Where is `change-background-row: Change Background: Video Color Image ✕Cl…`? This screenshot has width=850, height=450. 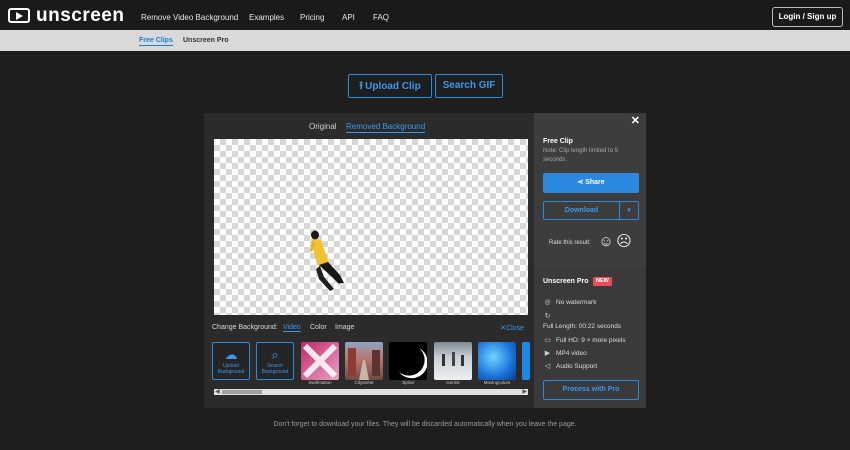
change-background-row: Change Background: Video Color Image ✕Cl… is located at coordinates (371, 330).